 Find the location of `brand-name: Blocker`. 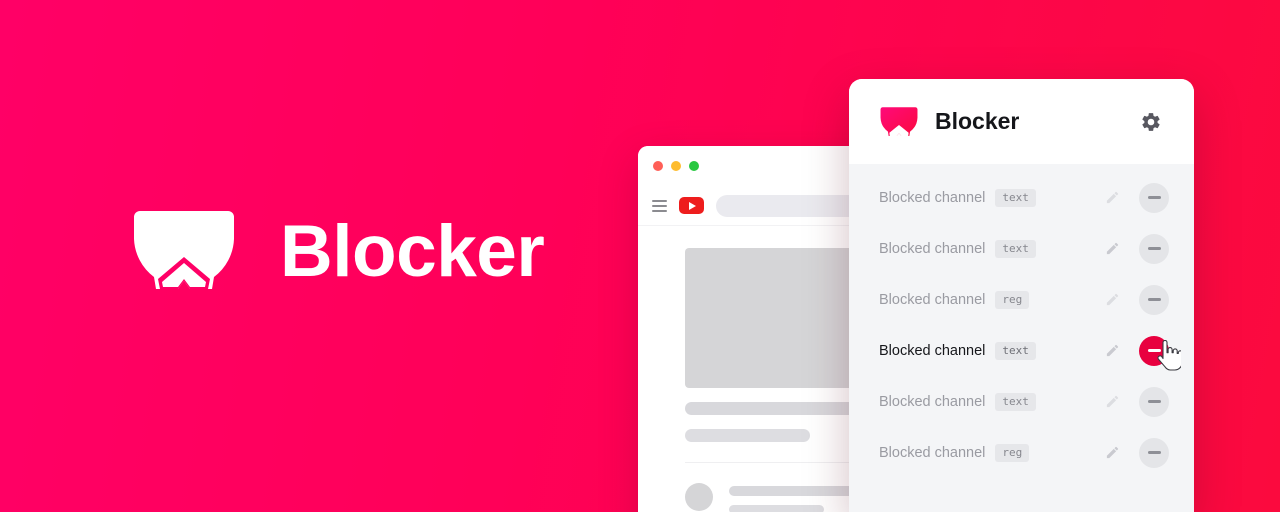

brand-name: Blocker is located at coordinates (412, 251).